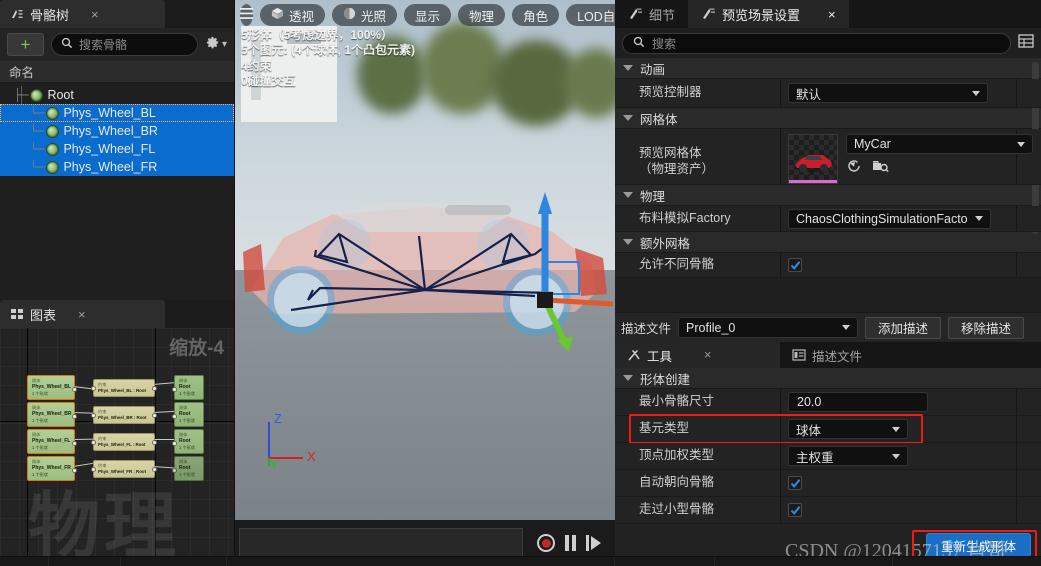 This screenshot has width=1041, height=566. What do you see at coordinates (482, 15) in the screenshot?
I see `viewport-physics-button: 物理` at bounding box center [482, 15].